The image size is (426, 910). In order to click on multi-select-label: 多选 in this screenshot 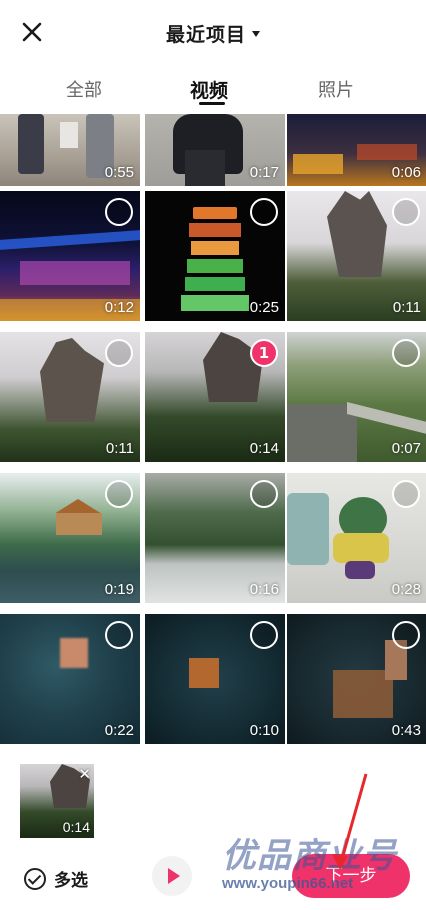, I will do `click(71, 881)`.